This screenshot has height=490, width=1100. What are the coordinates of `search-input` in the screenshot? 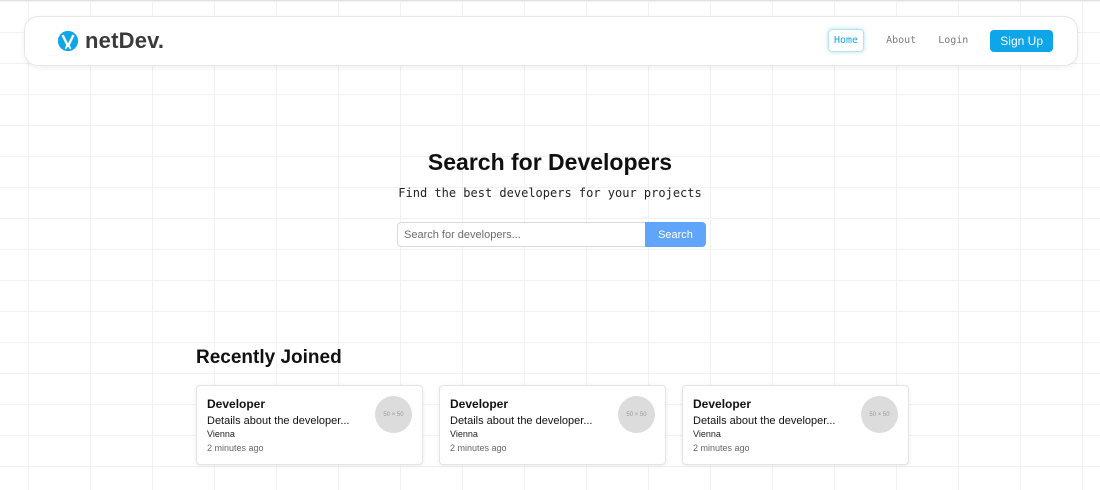 It's located at (521, 234).